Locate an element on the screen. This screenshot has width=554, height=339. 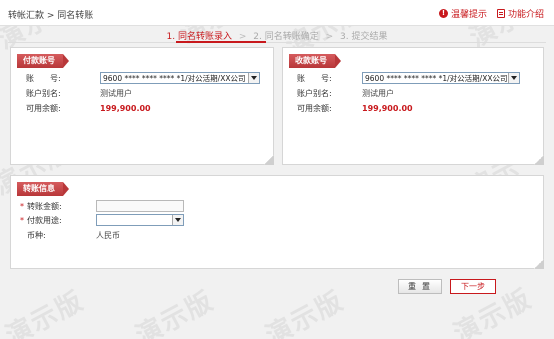
receiver-account-select: 9600 **** **** **** *1/对公活期/XX公司 is located at coordinates (441, 78).